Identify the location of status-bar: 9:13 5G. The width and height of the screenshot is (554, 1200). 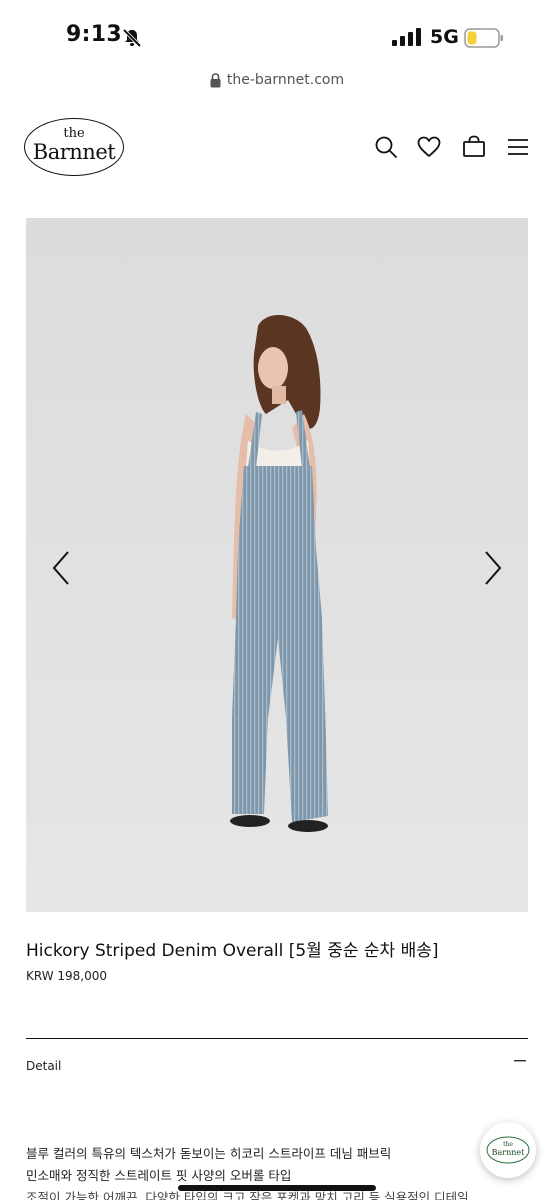
(277, 35).